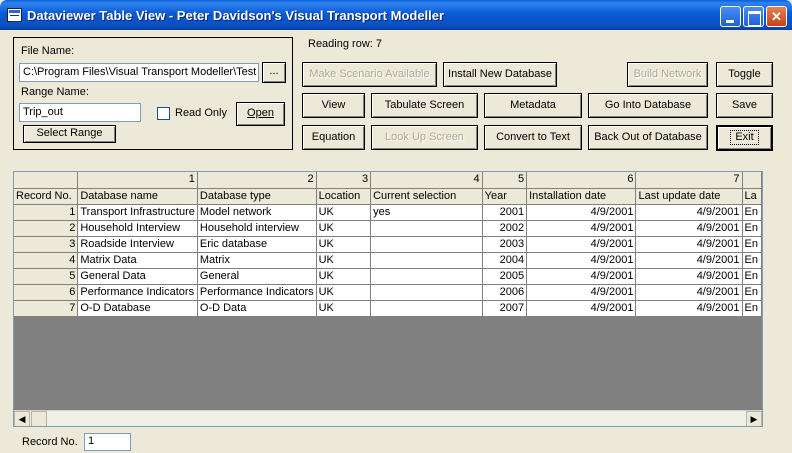  Describe the element at coordinates (137, 276) in the screenshot. I see `table-cell: General Data` at that location.